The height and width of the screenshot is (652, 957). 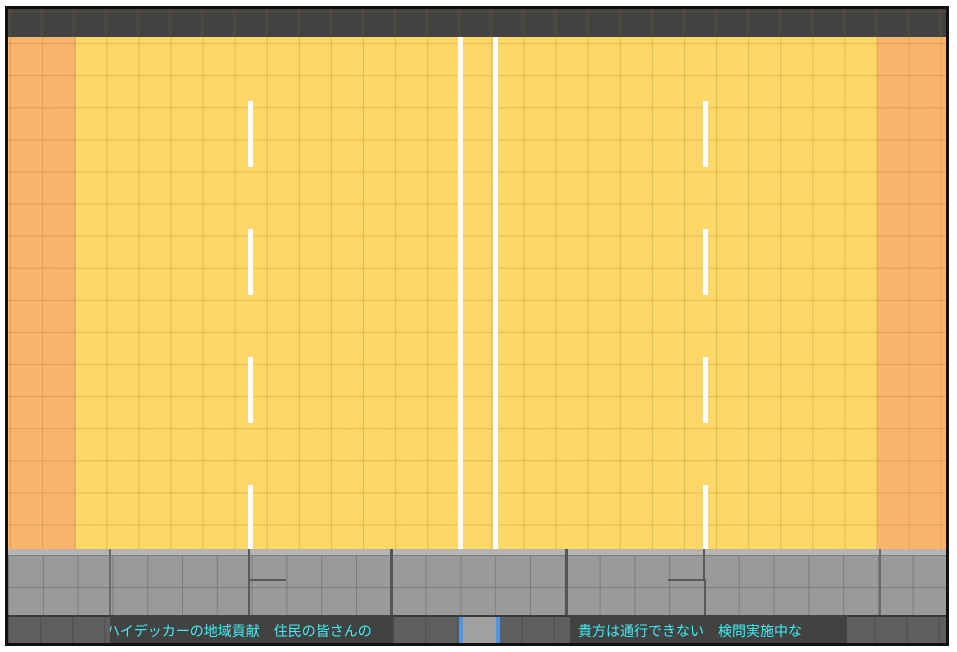 What do you see at coordinates (911, 293) in the screenshot?
I see `right-shoulder` at bounding box center [911, 293].